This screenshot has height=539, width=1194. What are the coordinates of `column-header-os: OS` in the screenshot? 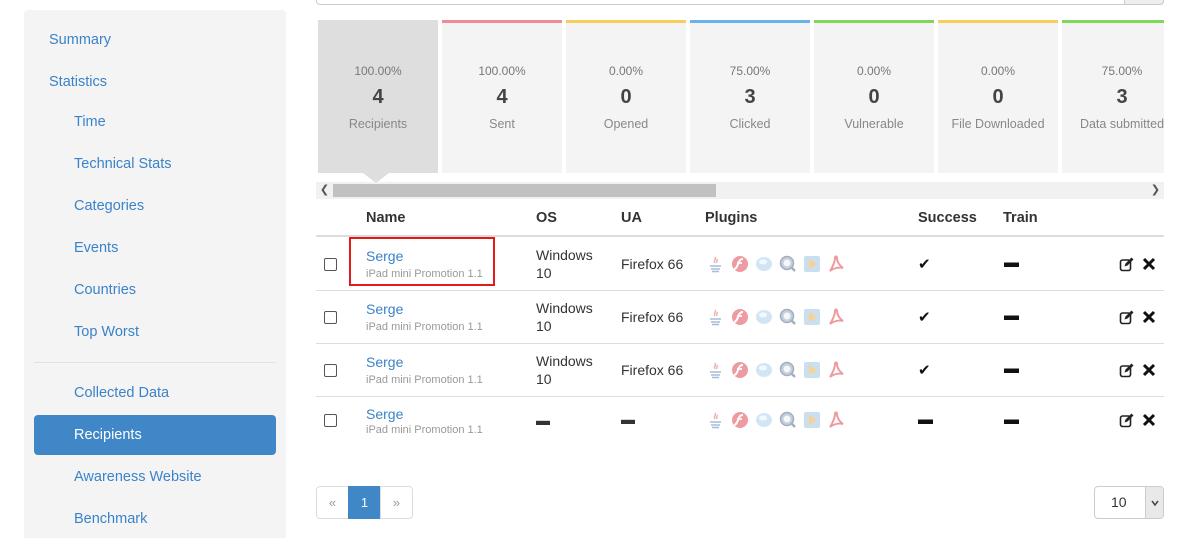 It's located at (546, 218).